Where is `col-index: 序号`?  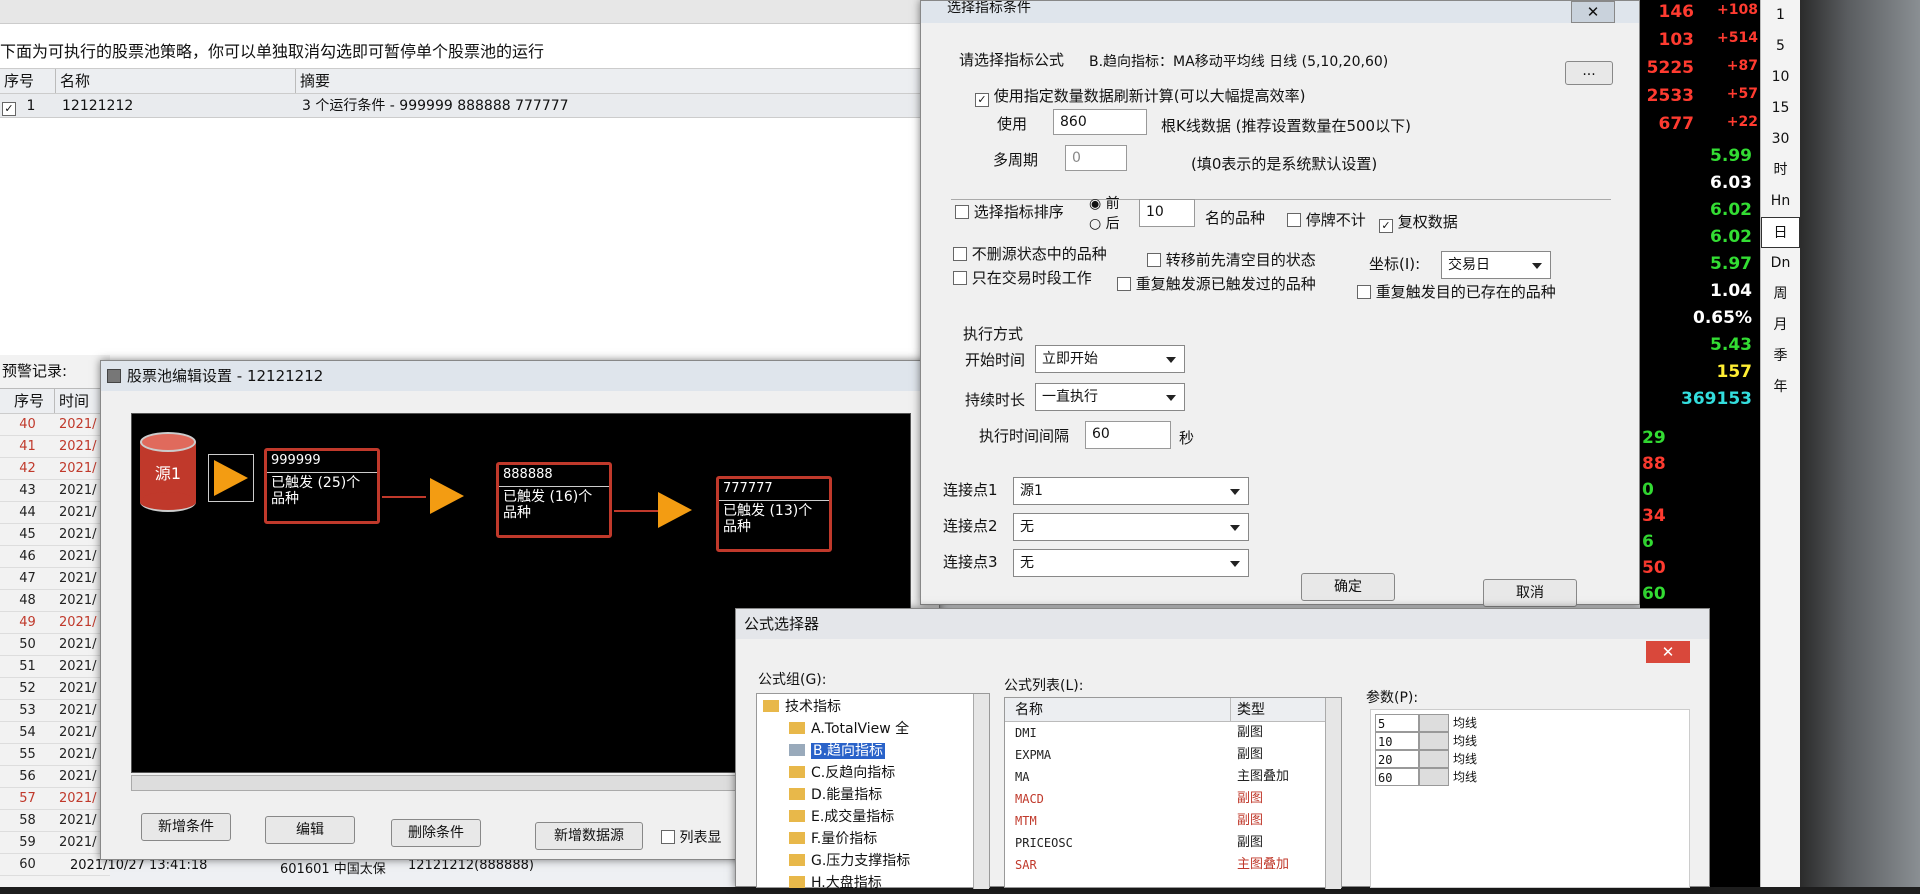 col-index: 序号 is located at coordinates (28, 81).